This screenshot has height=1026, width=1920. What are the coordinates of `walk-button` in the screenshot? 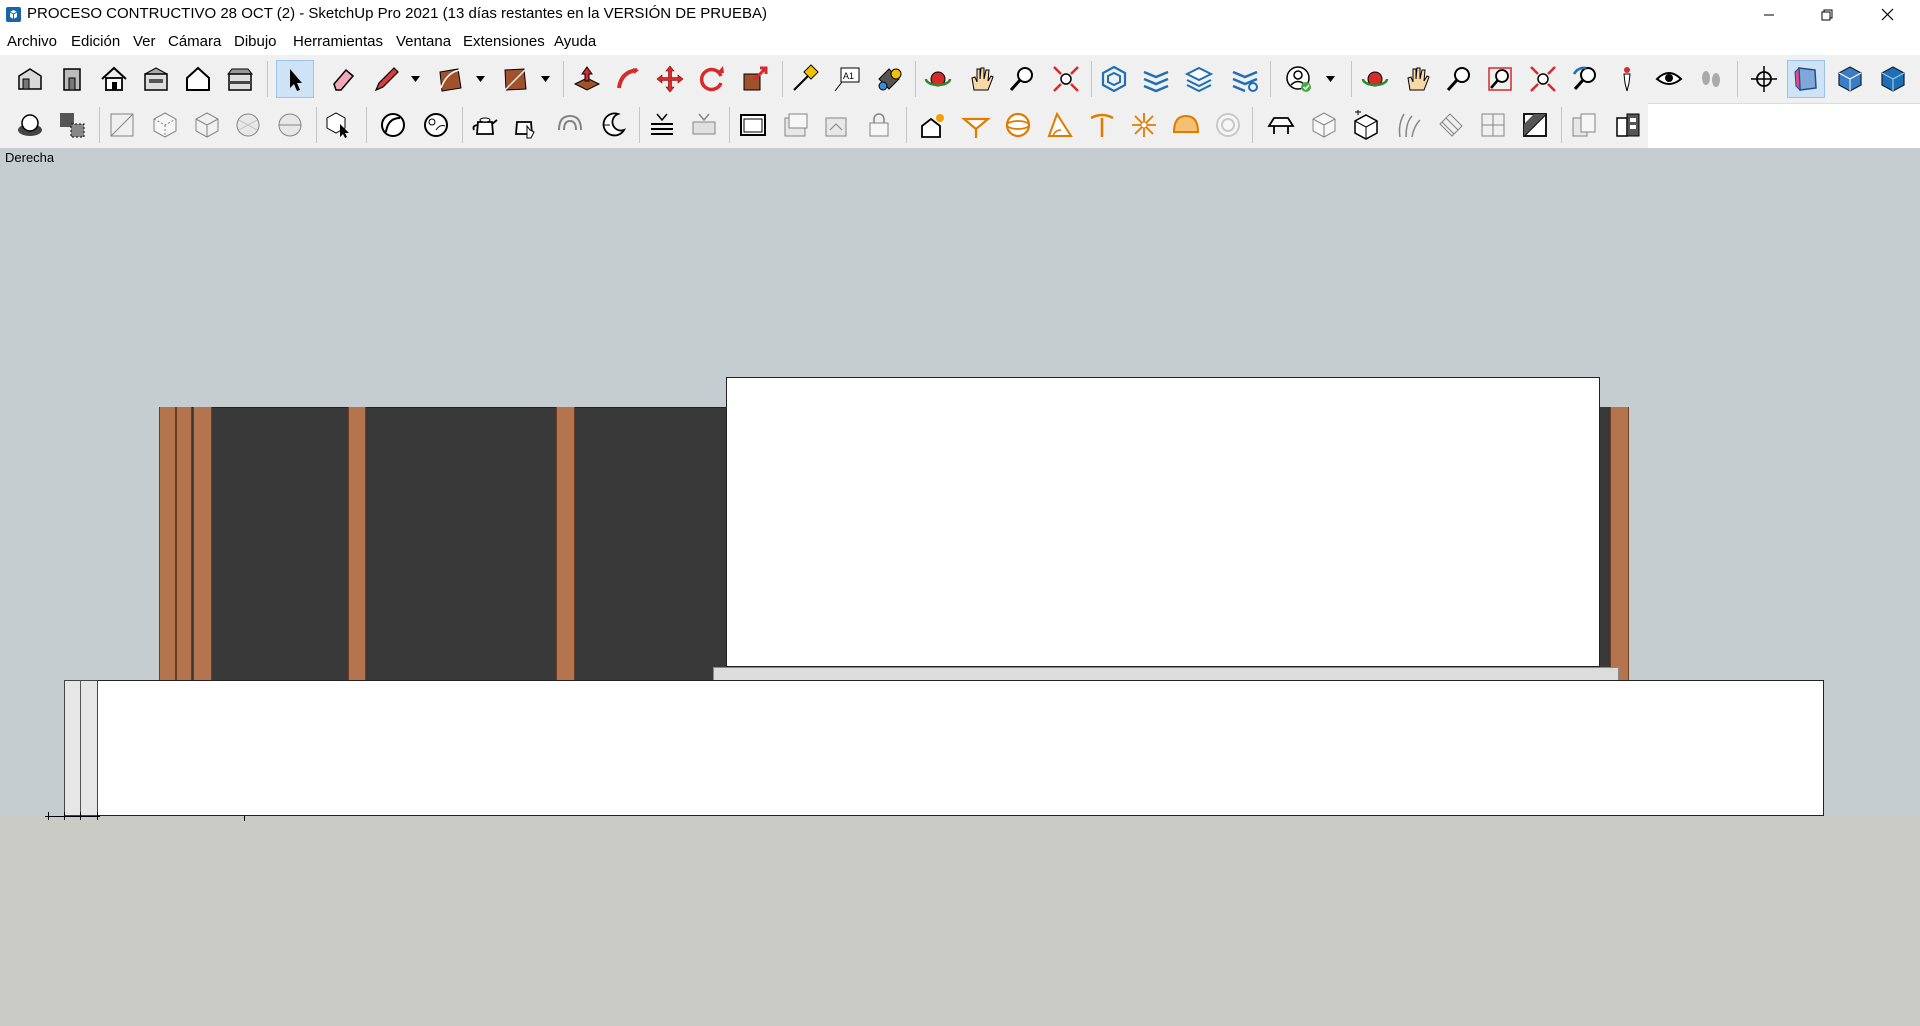 It's located at (1711, 79).